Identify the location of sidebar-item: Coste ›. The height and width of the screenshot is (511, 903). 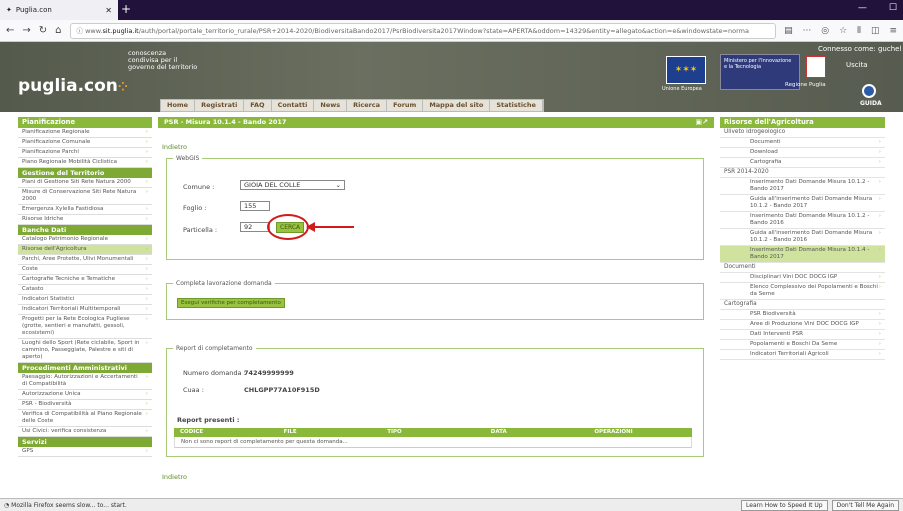
(85, 270).